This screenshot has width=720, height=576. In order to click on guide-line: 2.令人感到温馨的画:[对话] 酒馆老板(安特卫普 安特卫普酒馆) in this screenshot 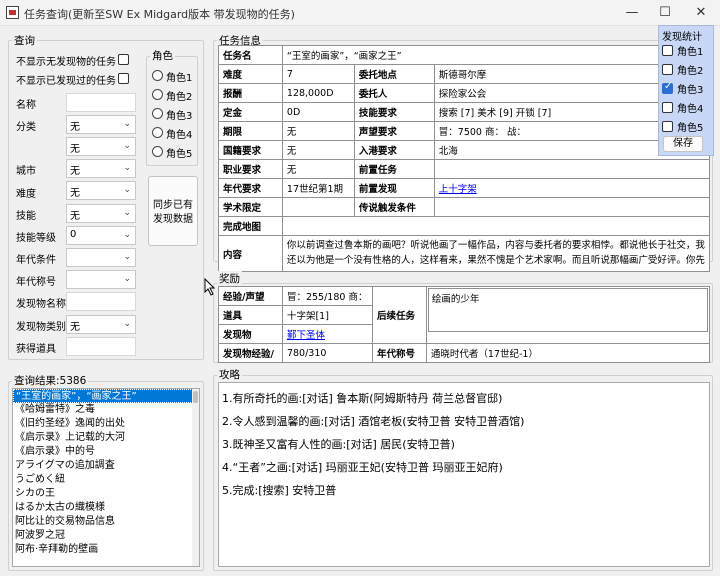, I will do `click(373, 421)`.